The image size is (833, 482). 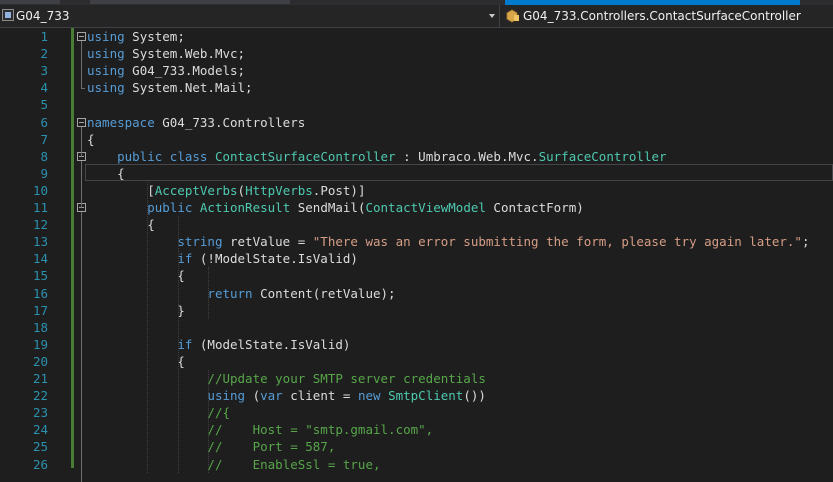 What do you see at coordinates (416, 464) in the screenshot?
I see `code-line: 26 // EnableSsl = true,` at bounding box center [416, 464].